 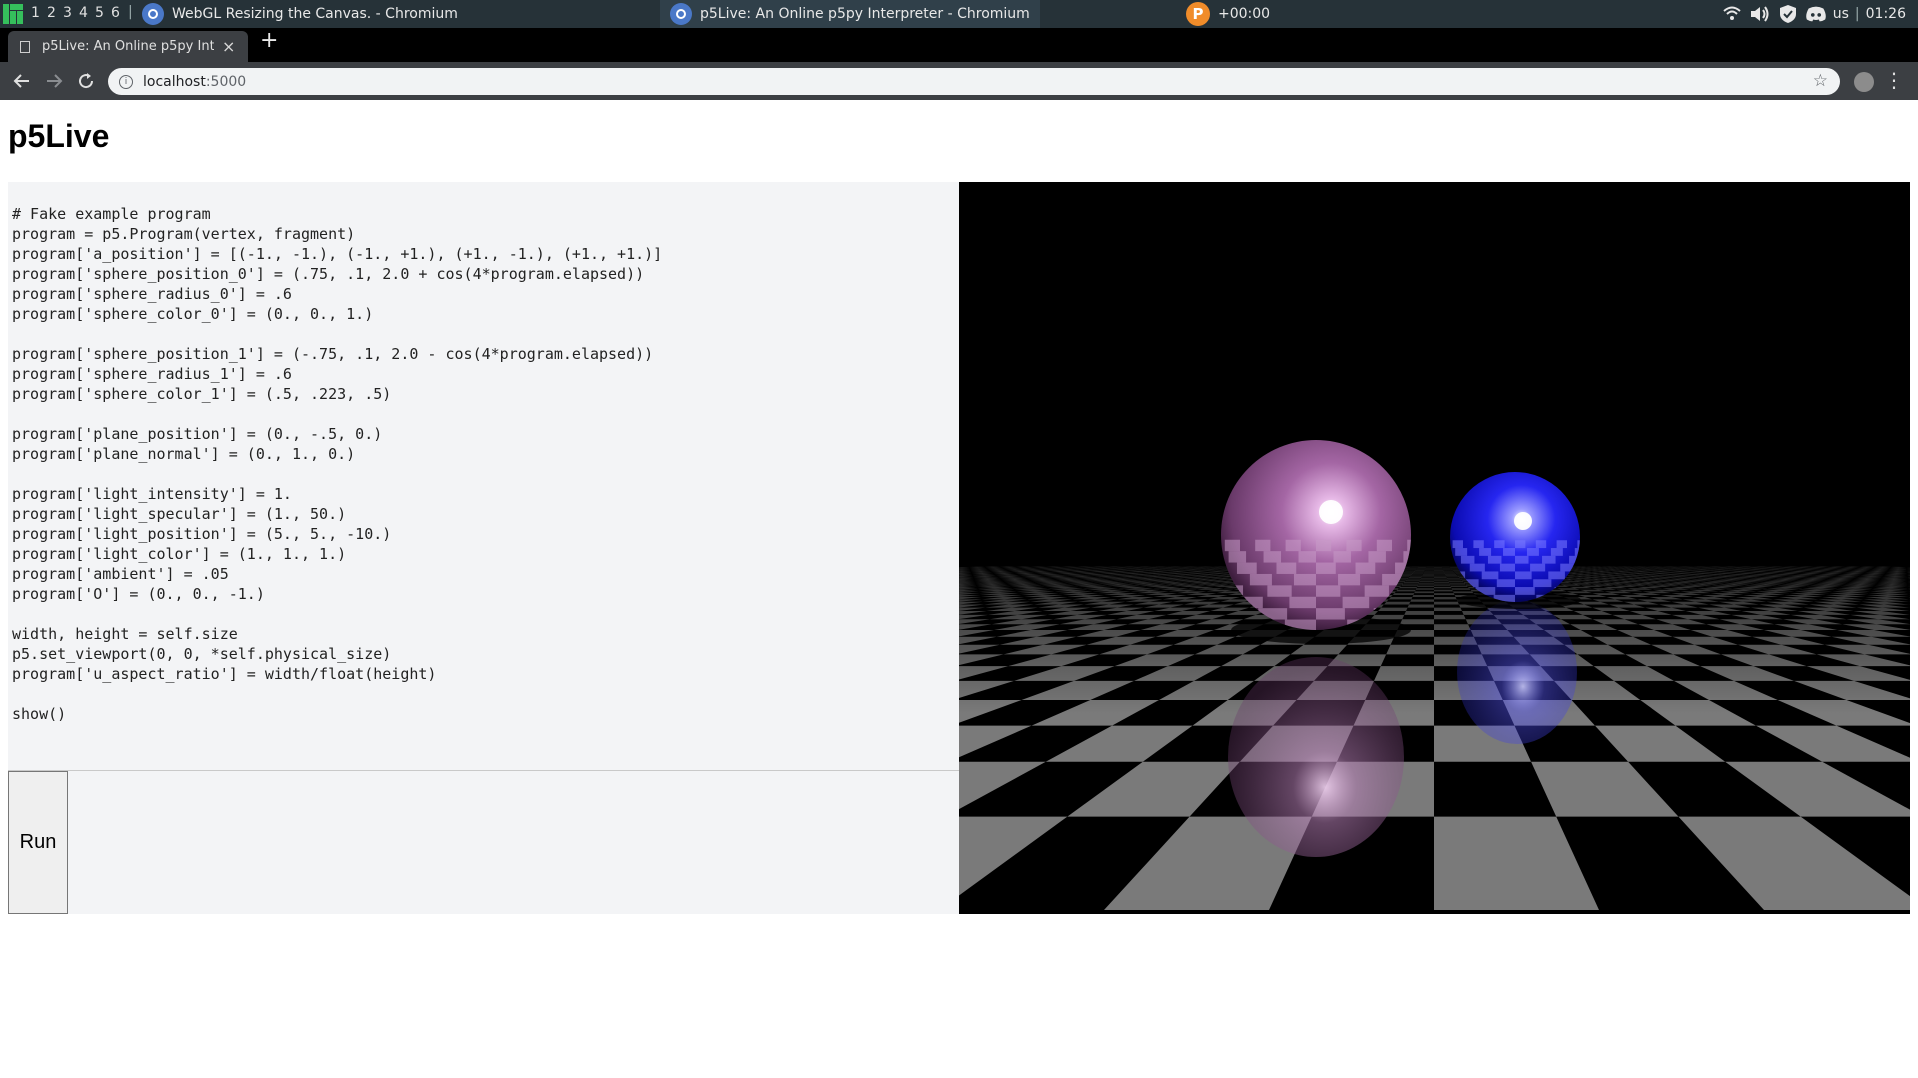 I want to click on discord-icon, so click(x=1816, y=14).